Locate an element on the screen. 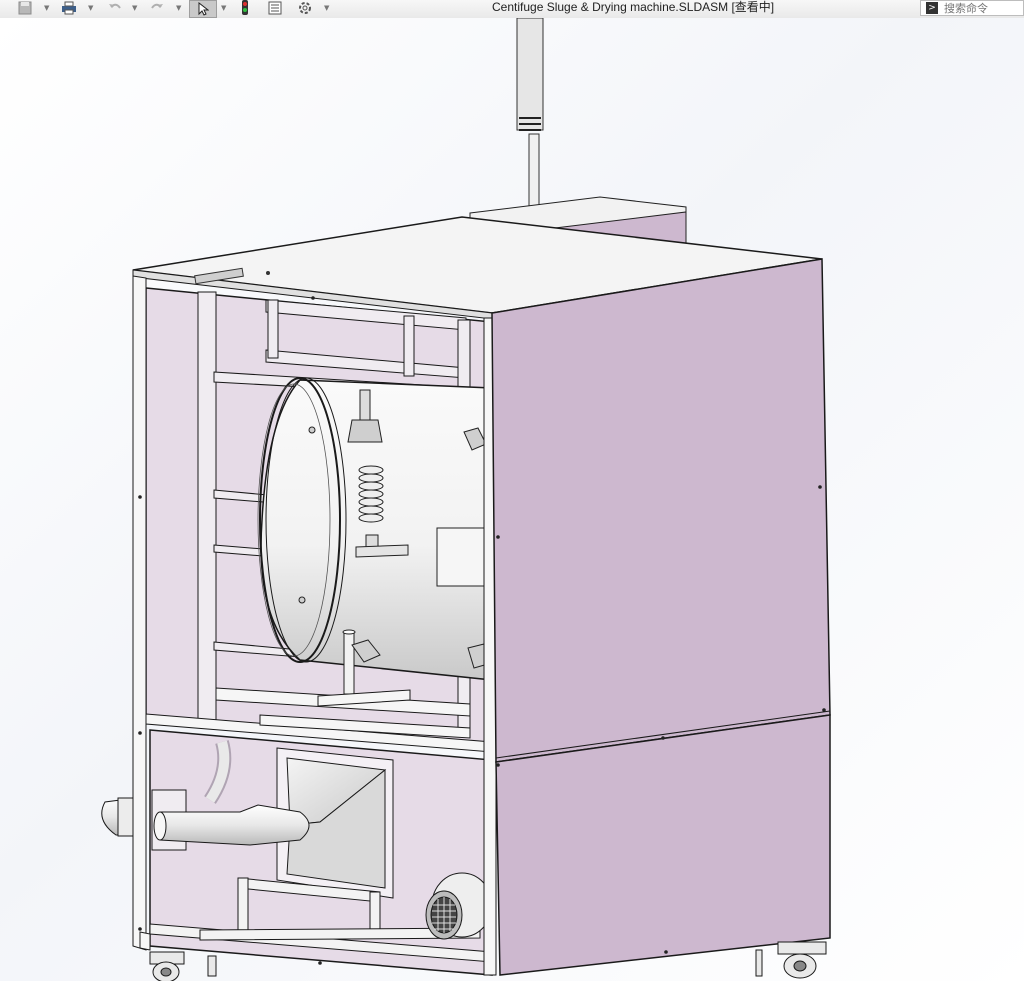 Image resolution: width=1024 pixels, height=985 pixels. save-dropdown-chevron-icon: ▼ is located at coordinates (48, 8).